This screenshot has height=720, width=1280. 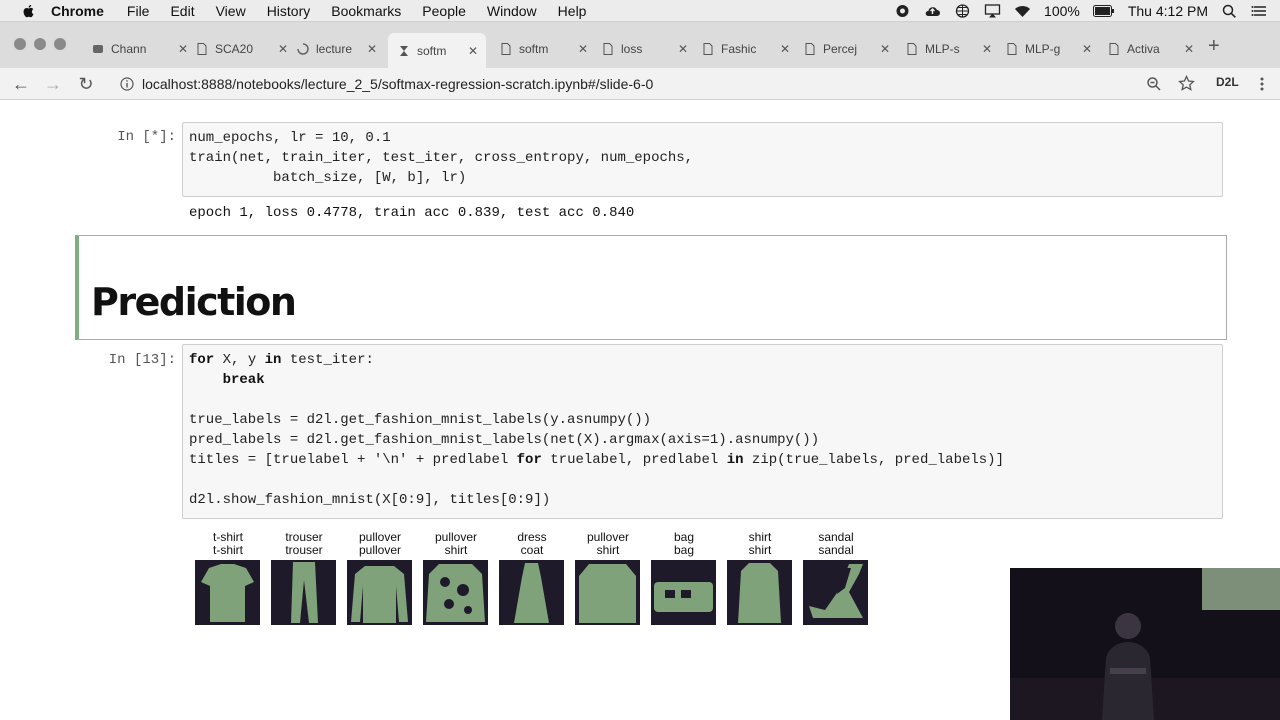 What do you see at coordinates (1151, 49) in the screenshot?
I see `tab-activation: Activa ✕` at bounding box center [1151, 49].